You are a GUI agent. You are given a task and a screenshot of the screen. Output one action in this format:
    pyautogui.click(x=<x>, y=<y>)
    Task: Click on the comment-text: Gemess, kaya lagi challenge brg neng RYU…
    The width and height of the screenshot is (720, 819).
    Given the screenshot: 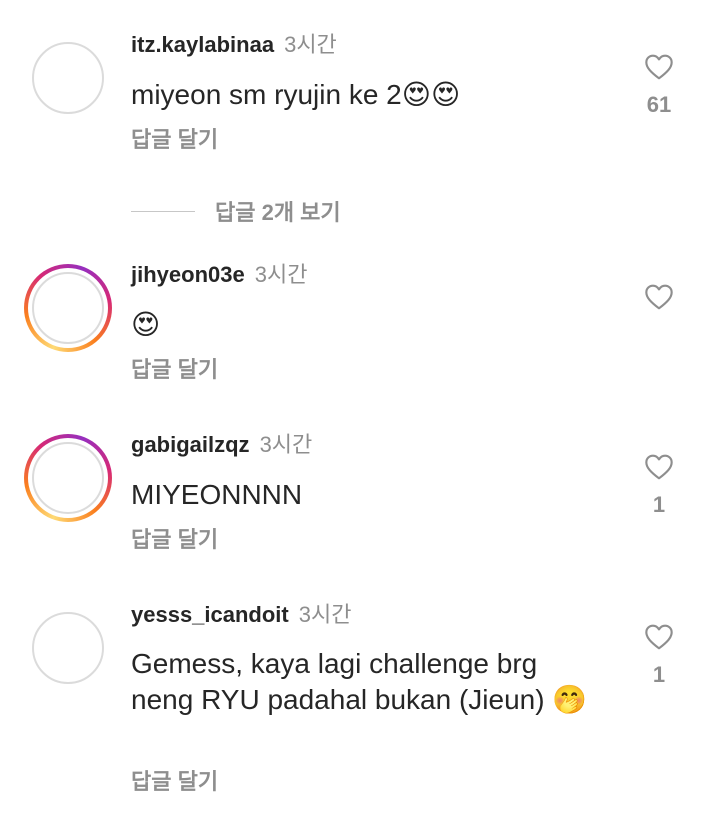 What is the action you would take?
    pyautogui.click(x=359, y=681)
    